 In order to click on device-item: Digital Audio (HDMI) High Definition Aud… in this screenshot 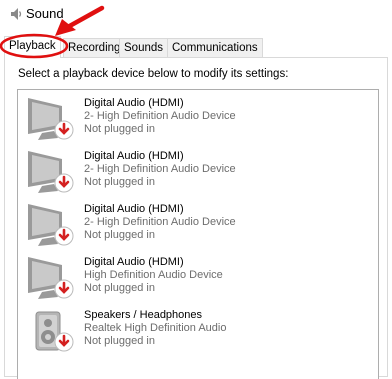, I will do `click(198, 275)`.